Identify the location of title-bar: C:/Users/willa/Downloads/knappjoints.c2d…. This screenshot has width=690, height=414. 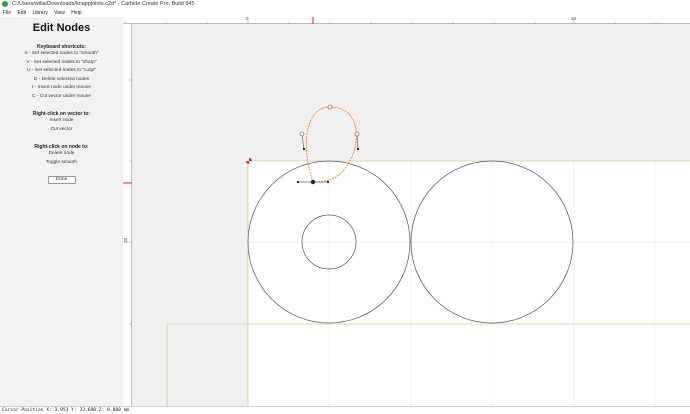
(345, 4).